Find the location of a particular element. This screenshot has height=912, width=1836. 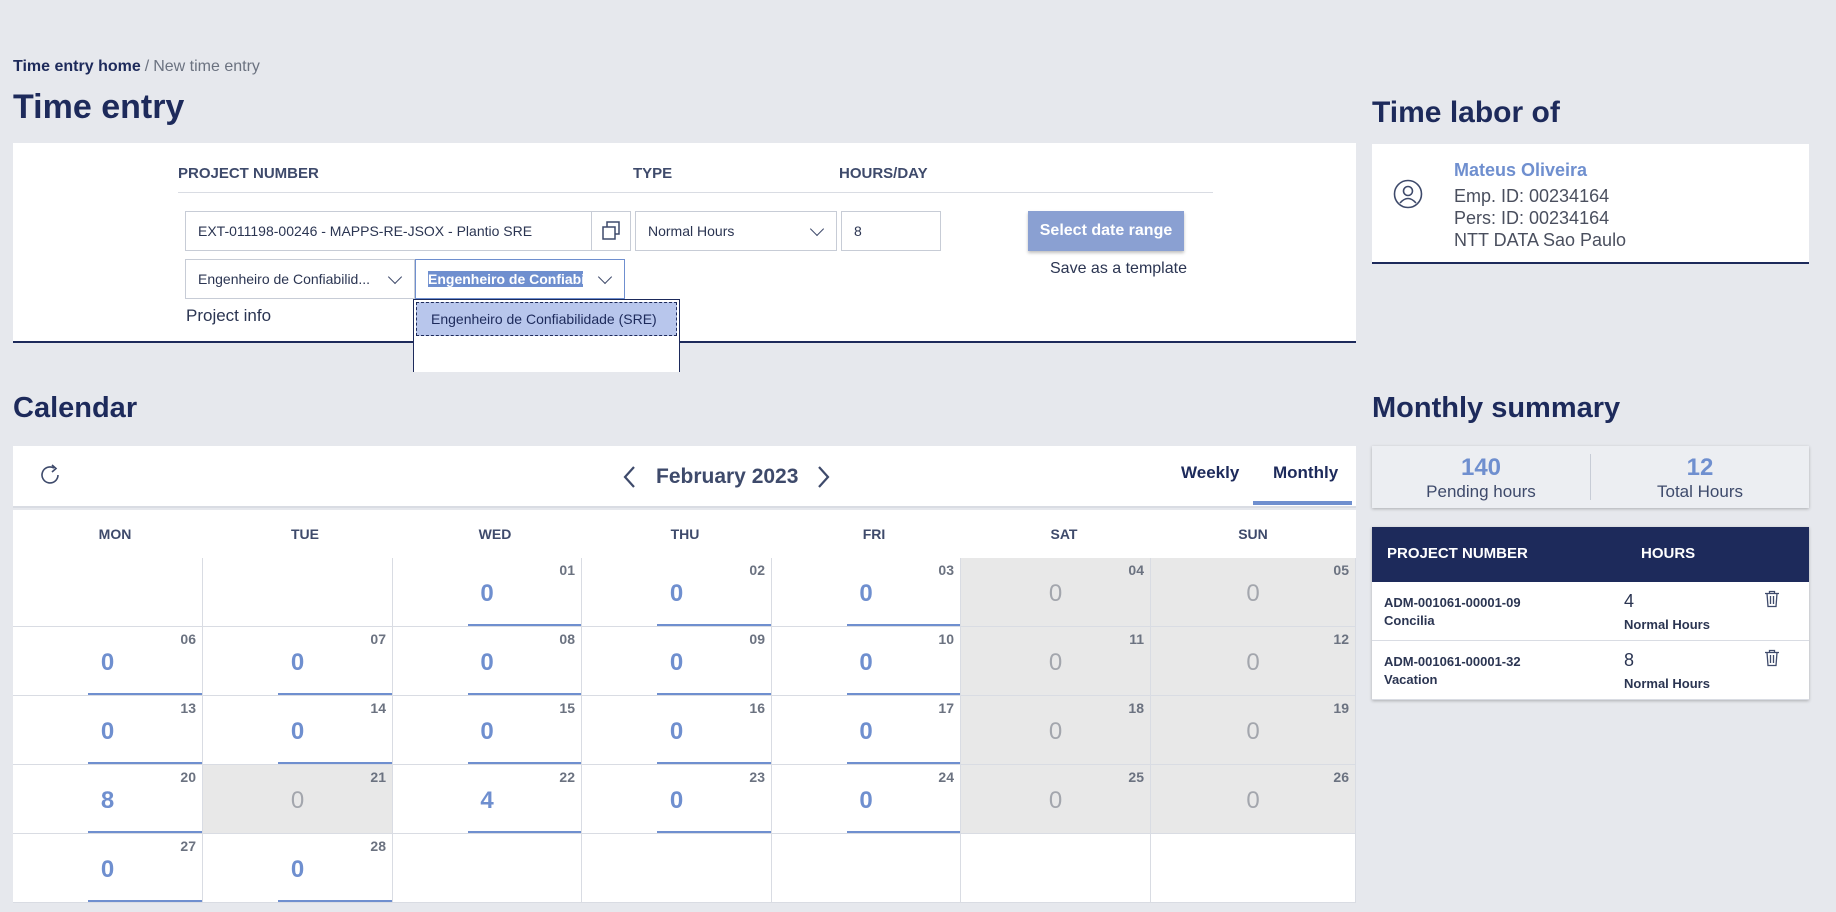

calendar-day-cell: 12 0 is located at coordinates (1253, 661).